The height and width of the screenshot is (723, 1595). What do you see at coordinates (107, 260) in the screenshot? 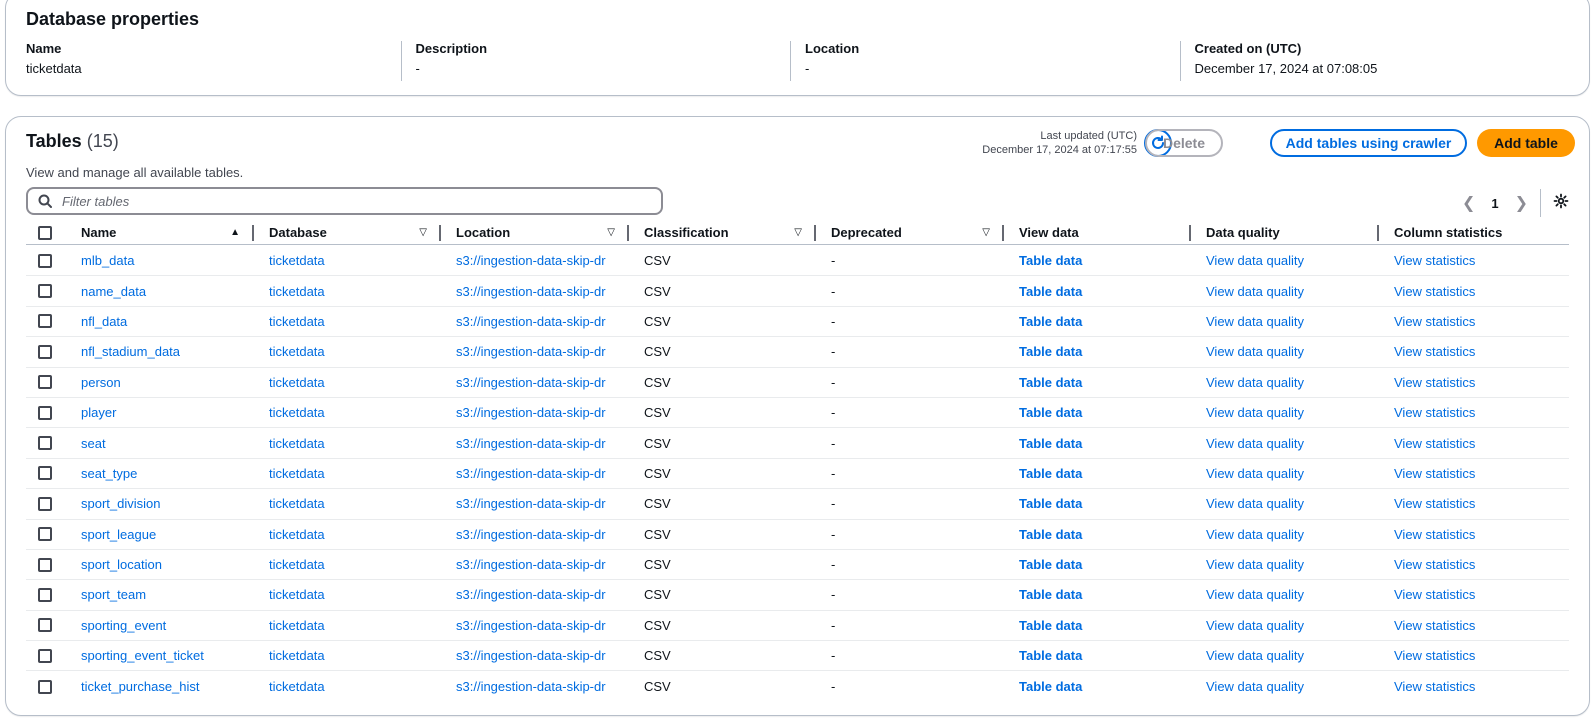
I see `table-name-link: mlb_data` at bounding box center [107, 260].